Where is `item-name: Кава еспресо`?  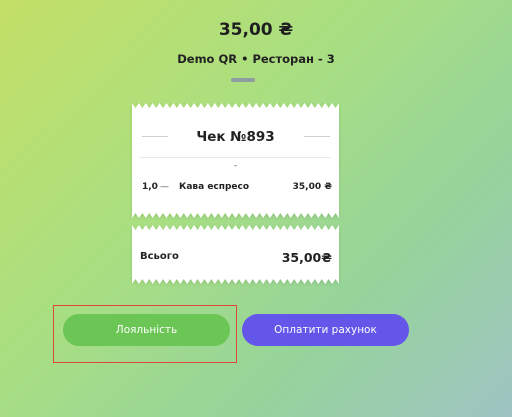 item-name: Кава еспресо is located at coordinates (214, 187).